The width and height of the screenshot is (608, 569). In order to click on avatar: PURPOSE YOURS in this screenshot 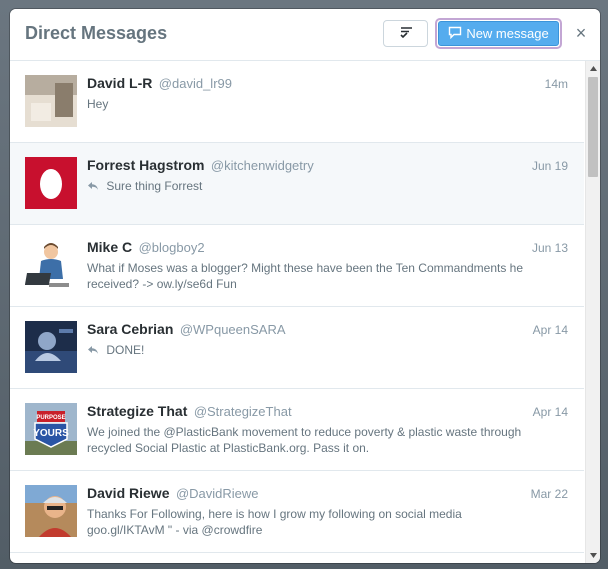, I will do `click(51, 429)`.